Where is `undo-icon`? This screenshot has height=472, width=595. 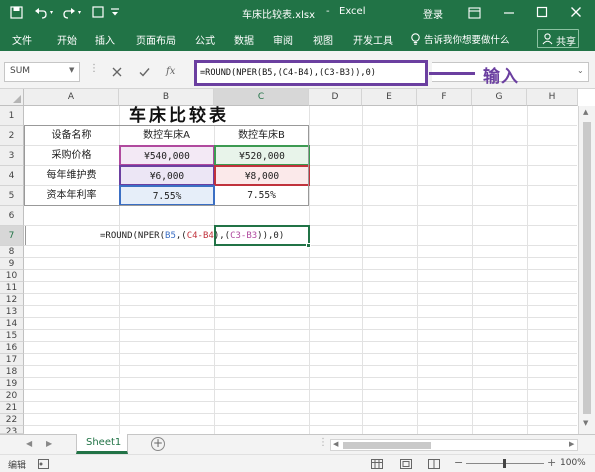 undo-icon is located at coordinates (41, 12).